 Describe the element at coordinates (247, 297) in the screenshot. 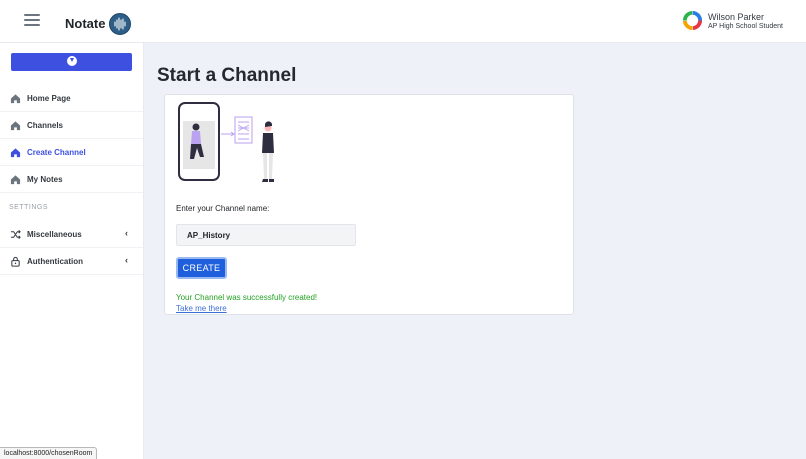

I see `success-message: Your Channel was successfully created!` at that location.